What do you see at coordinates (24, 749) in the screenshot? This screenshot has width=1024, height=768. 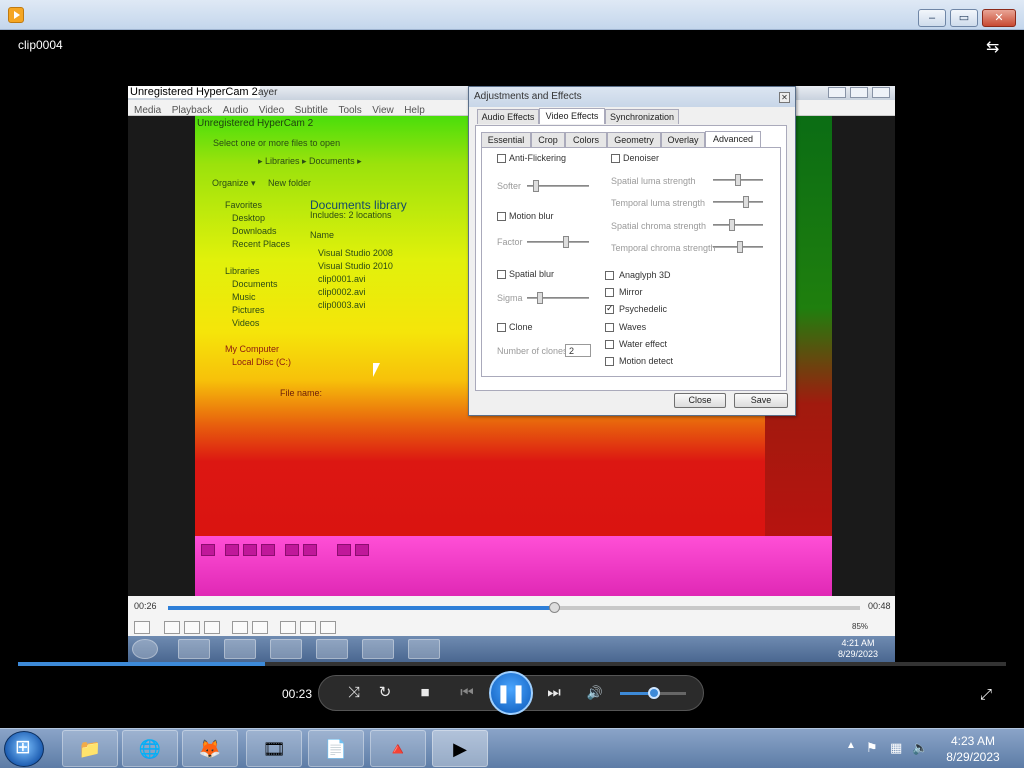 I see `start-button` at bounding box center [24, 749].